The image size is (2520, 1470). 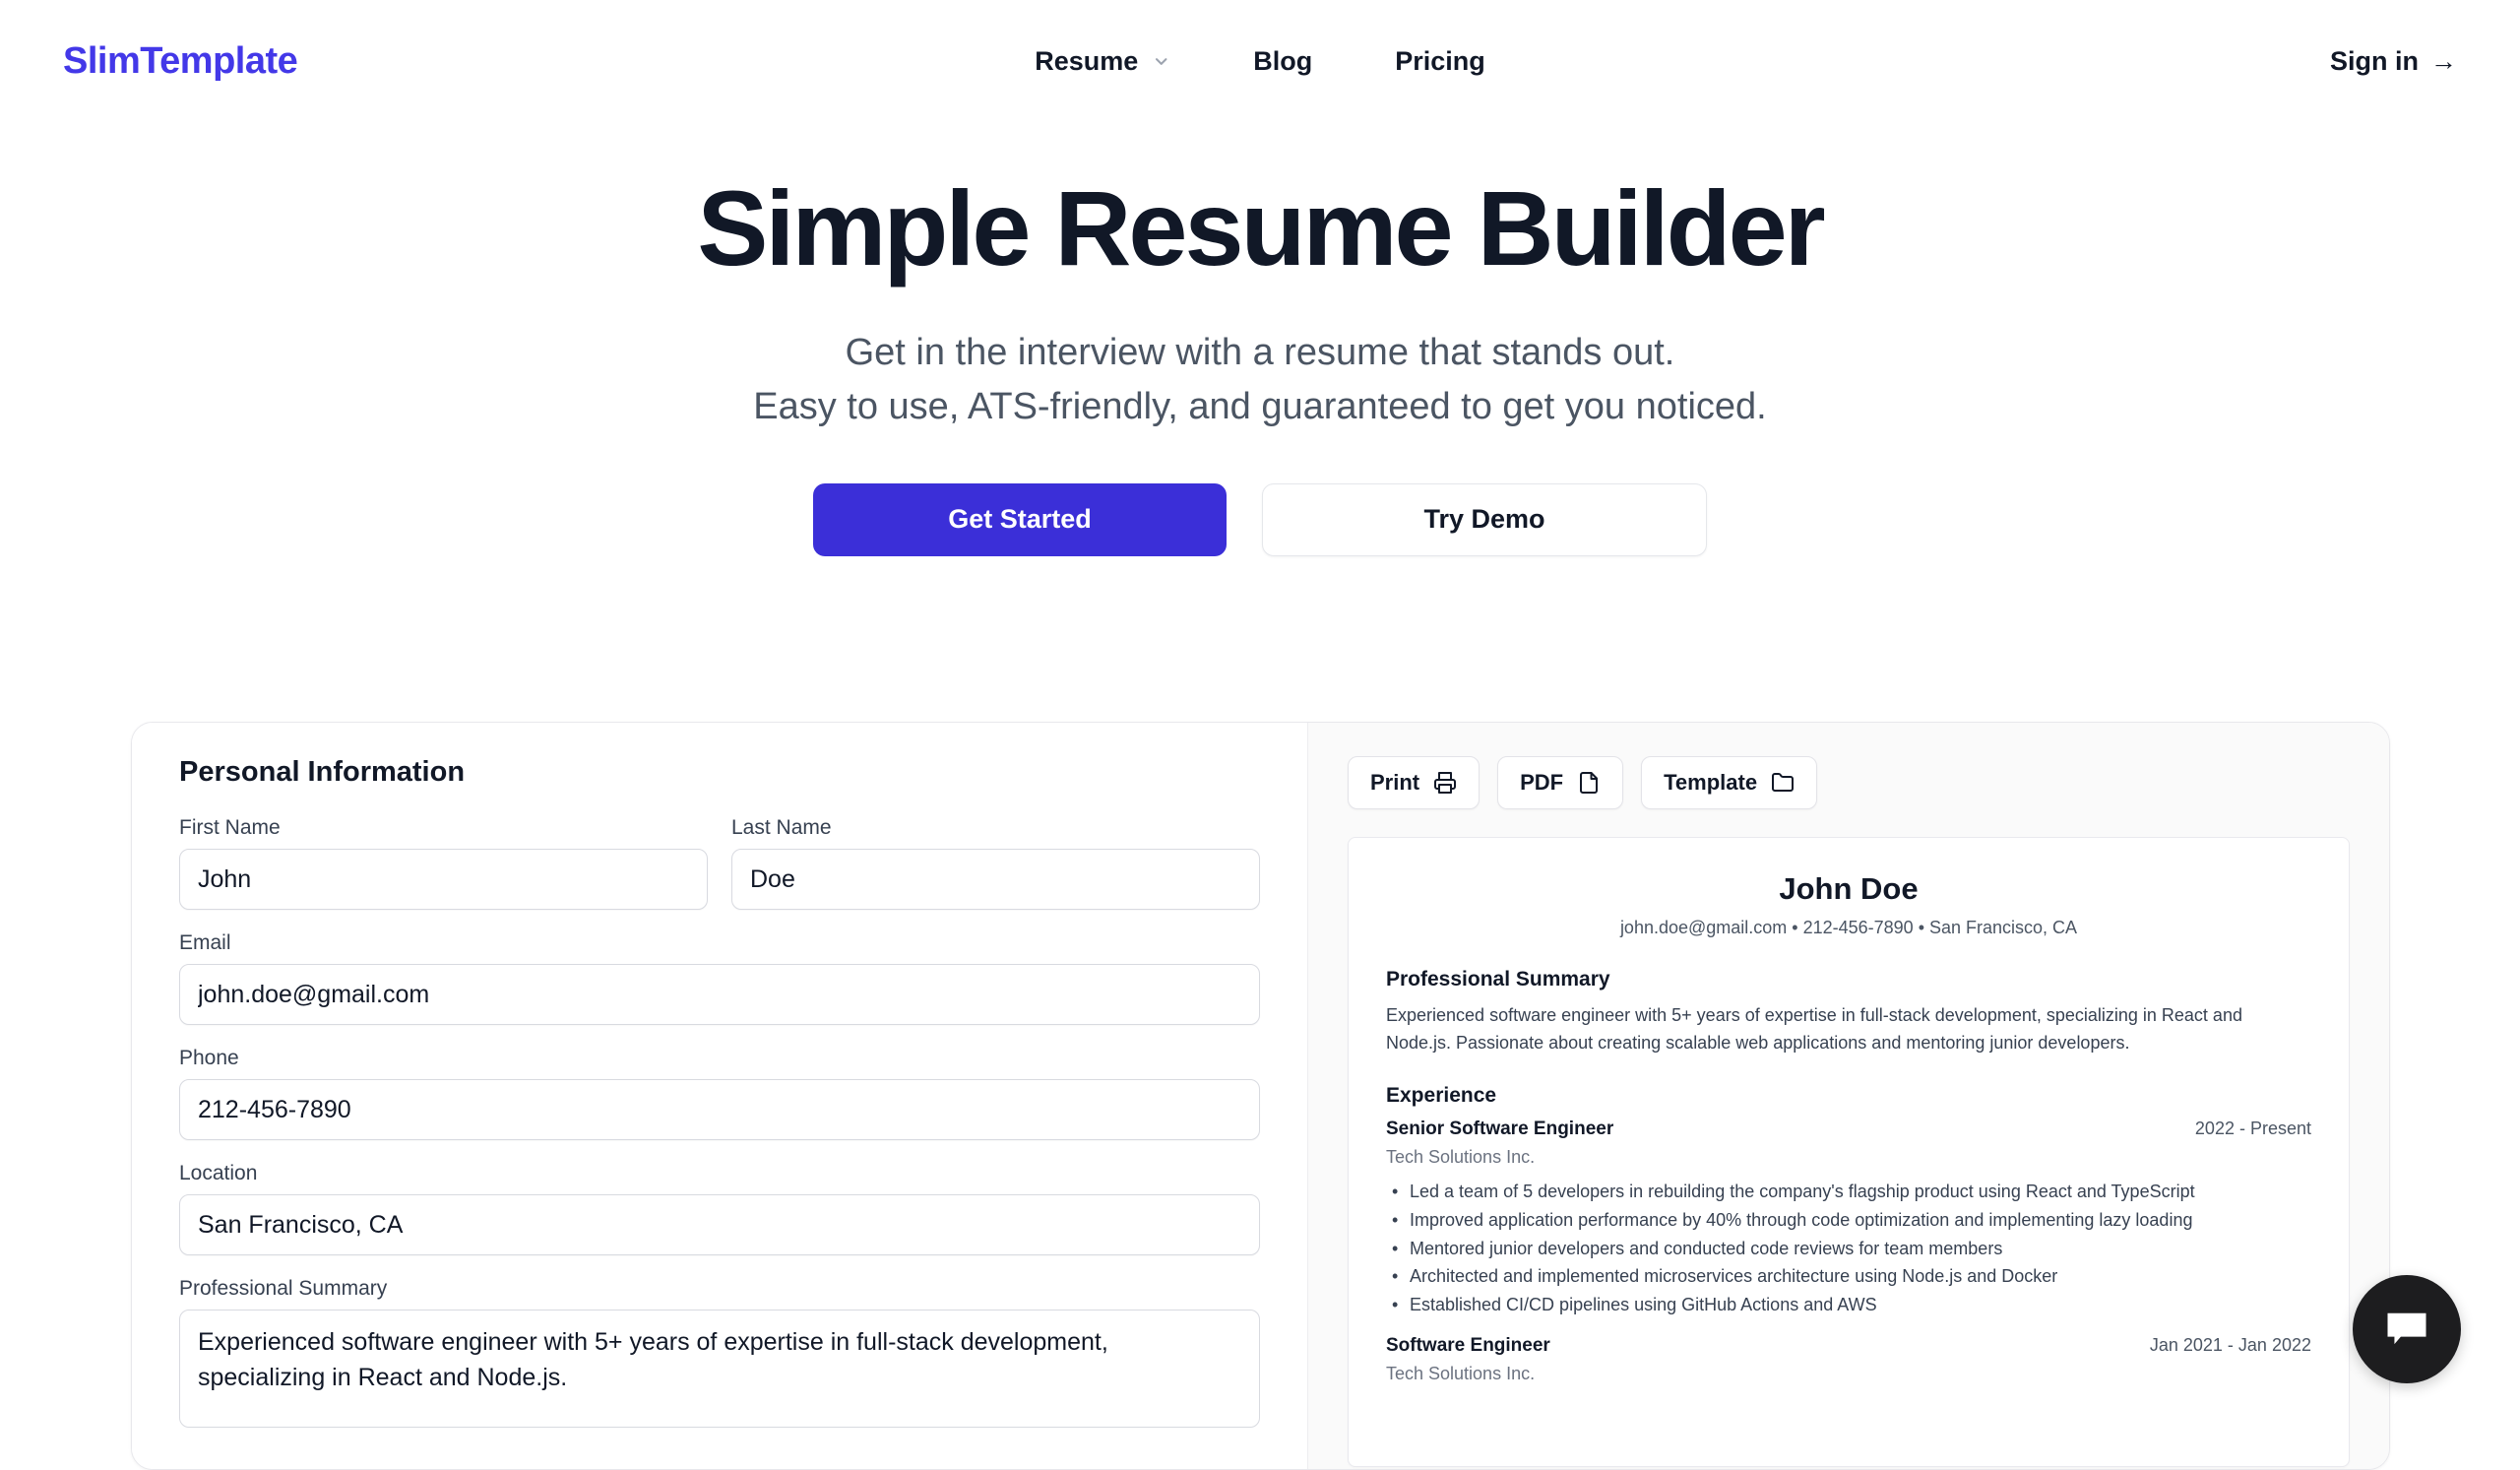 What do you see at coordinates (1848, 889) in the screenshot?
I see `resume-full-name: John Doe` at bounding box center [1848, 889].